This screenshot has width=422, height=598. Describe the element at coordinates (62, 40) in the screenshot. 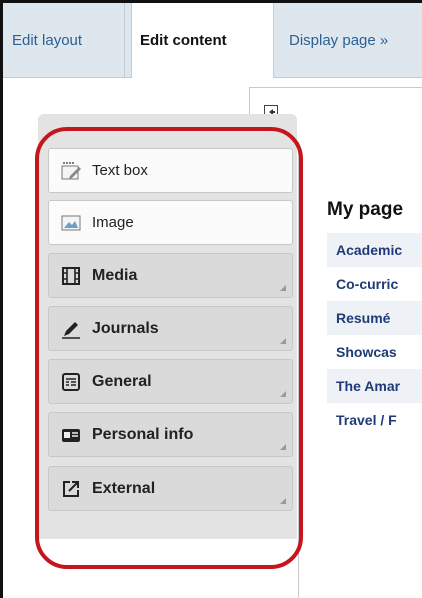

I see `tab-edit-layout: Edit layout` at that location.